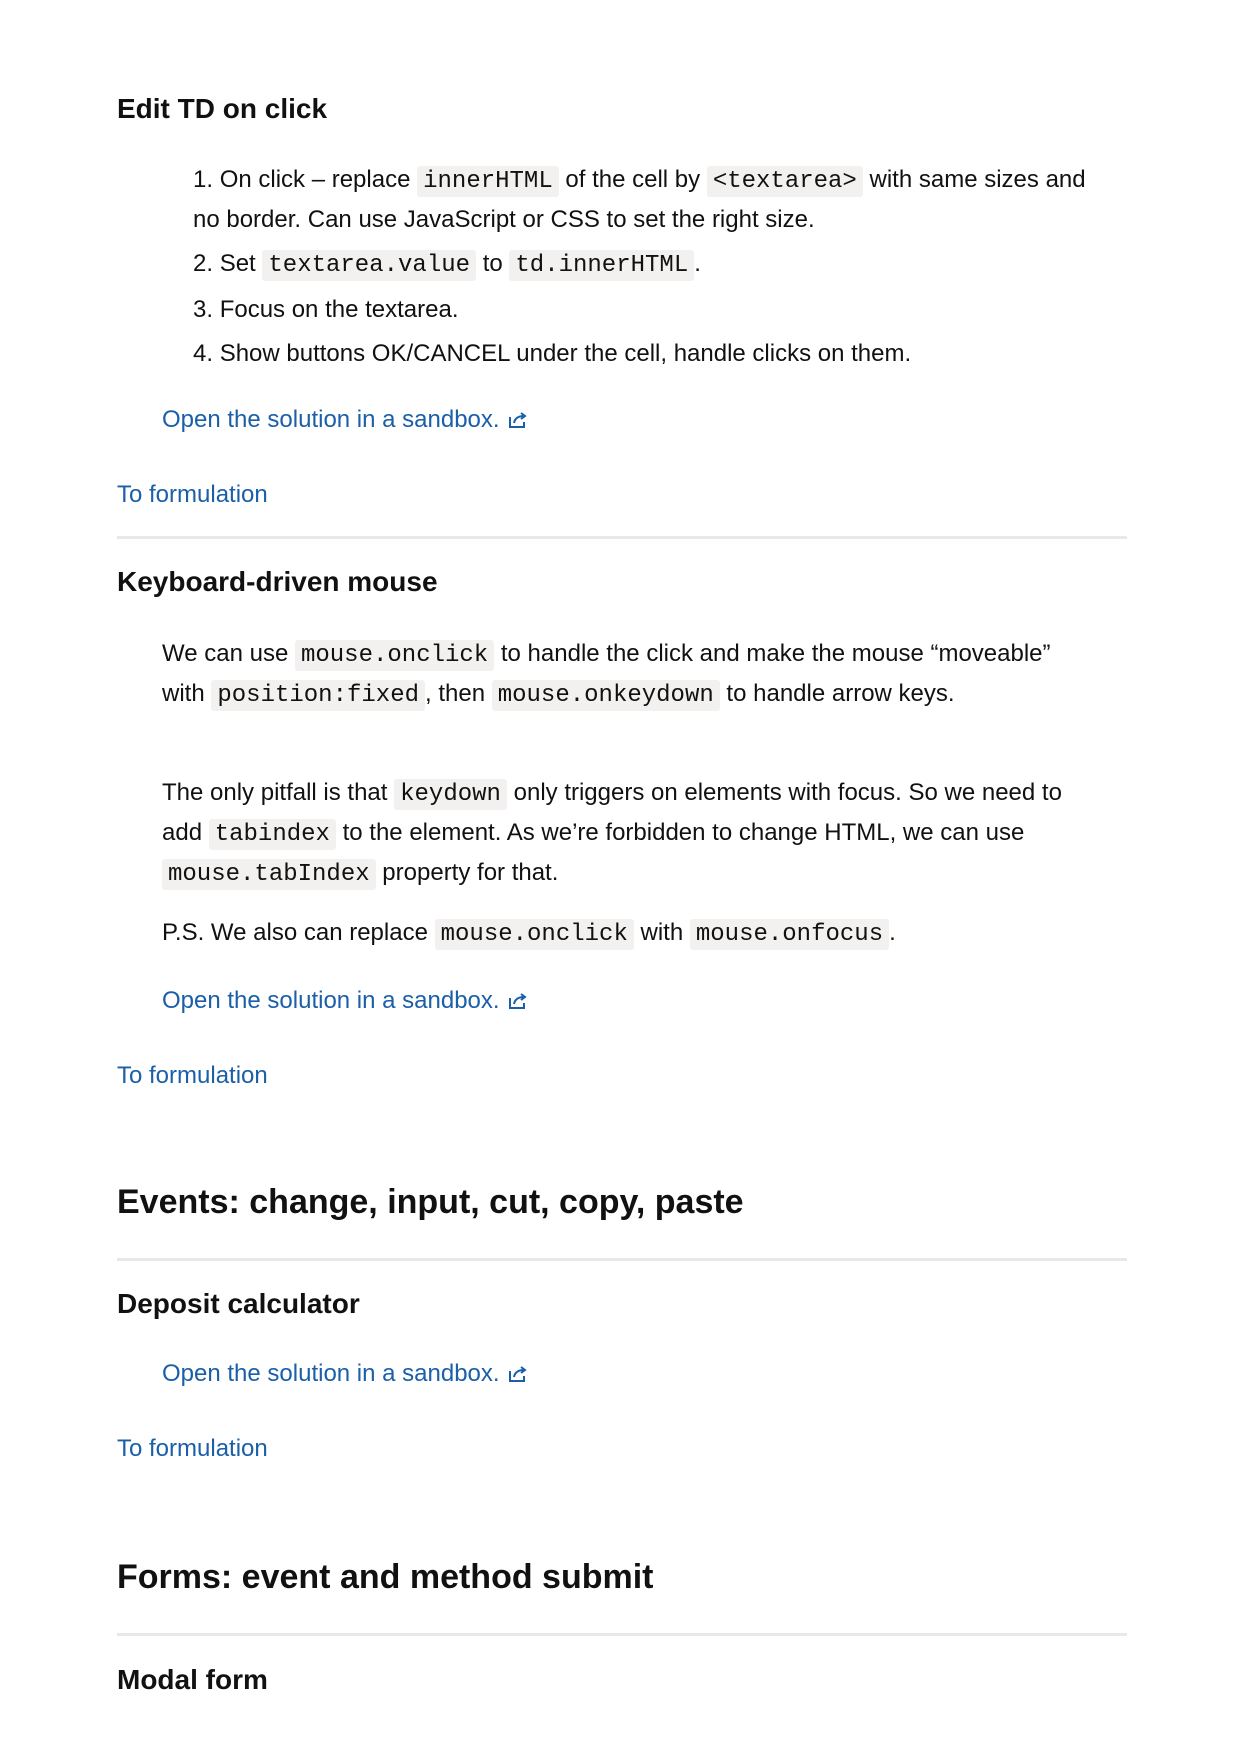  I want to click on step-text: of the cell by, so click(632, 179).